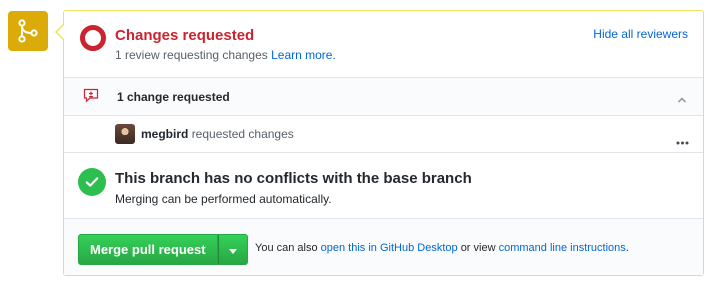  What do you see at coordinates (562, 248) in the screenshot?
I see `command-line-instructions-link: command line instructions` at bounding box center [562, 248].